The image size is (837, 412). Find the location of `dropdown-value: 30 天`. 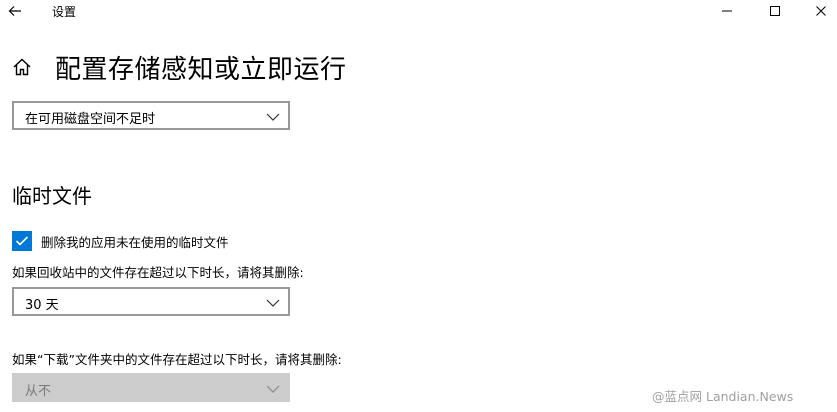

dropdown-value: 30 天 is located at coordinates (42, 305).